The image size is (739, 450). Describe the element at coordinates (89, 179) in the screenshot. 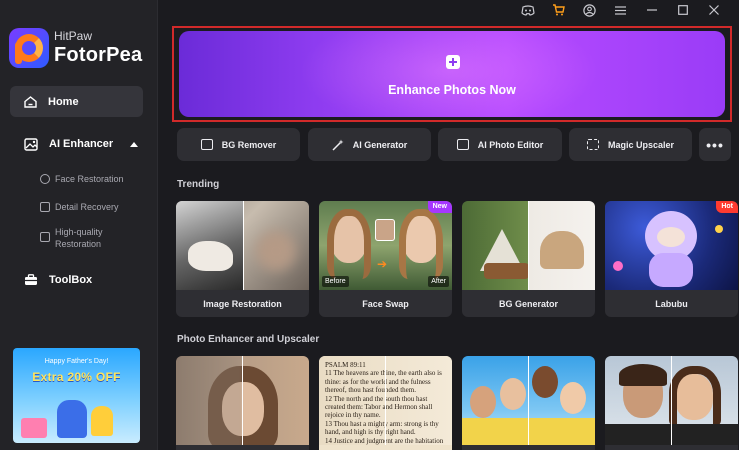

I see `sidebar-subitem-label: Face Restoration` at that location.